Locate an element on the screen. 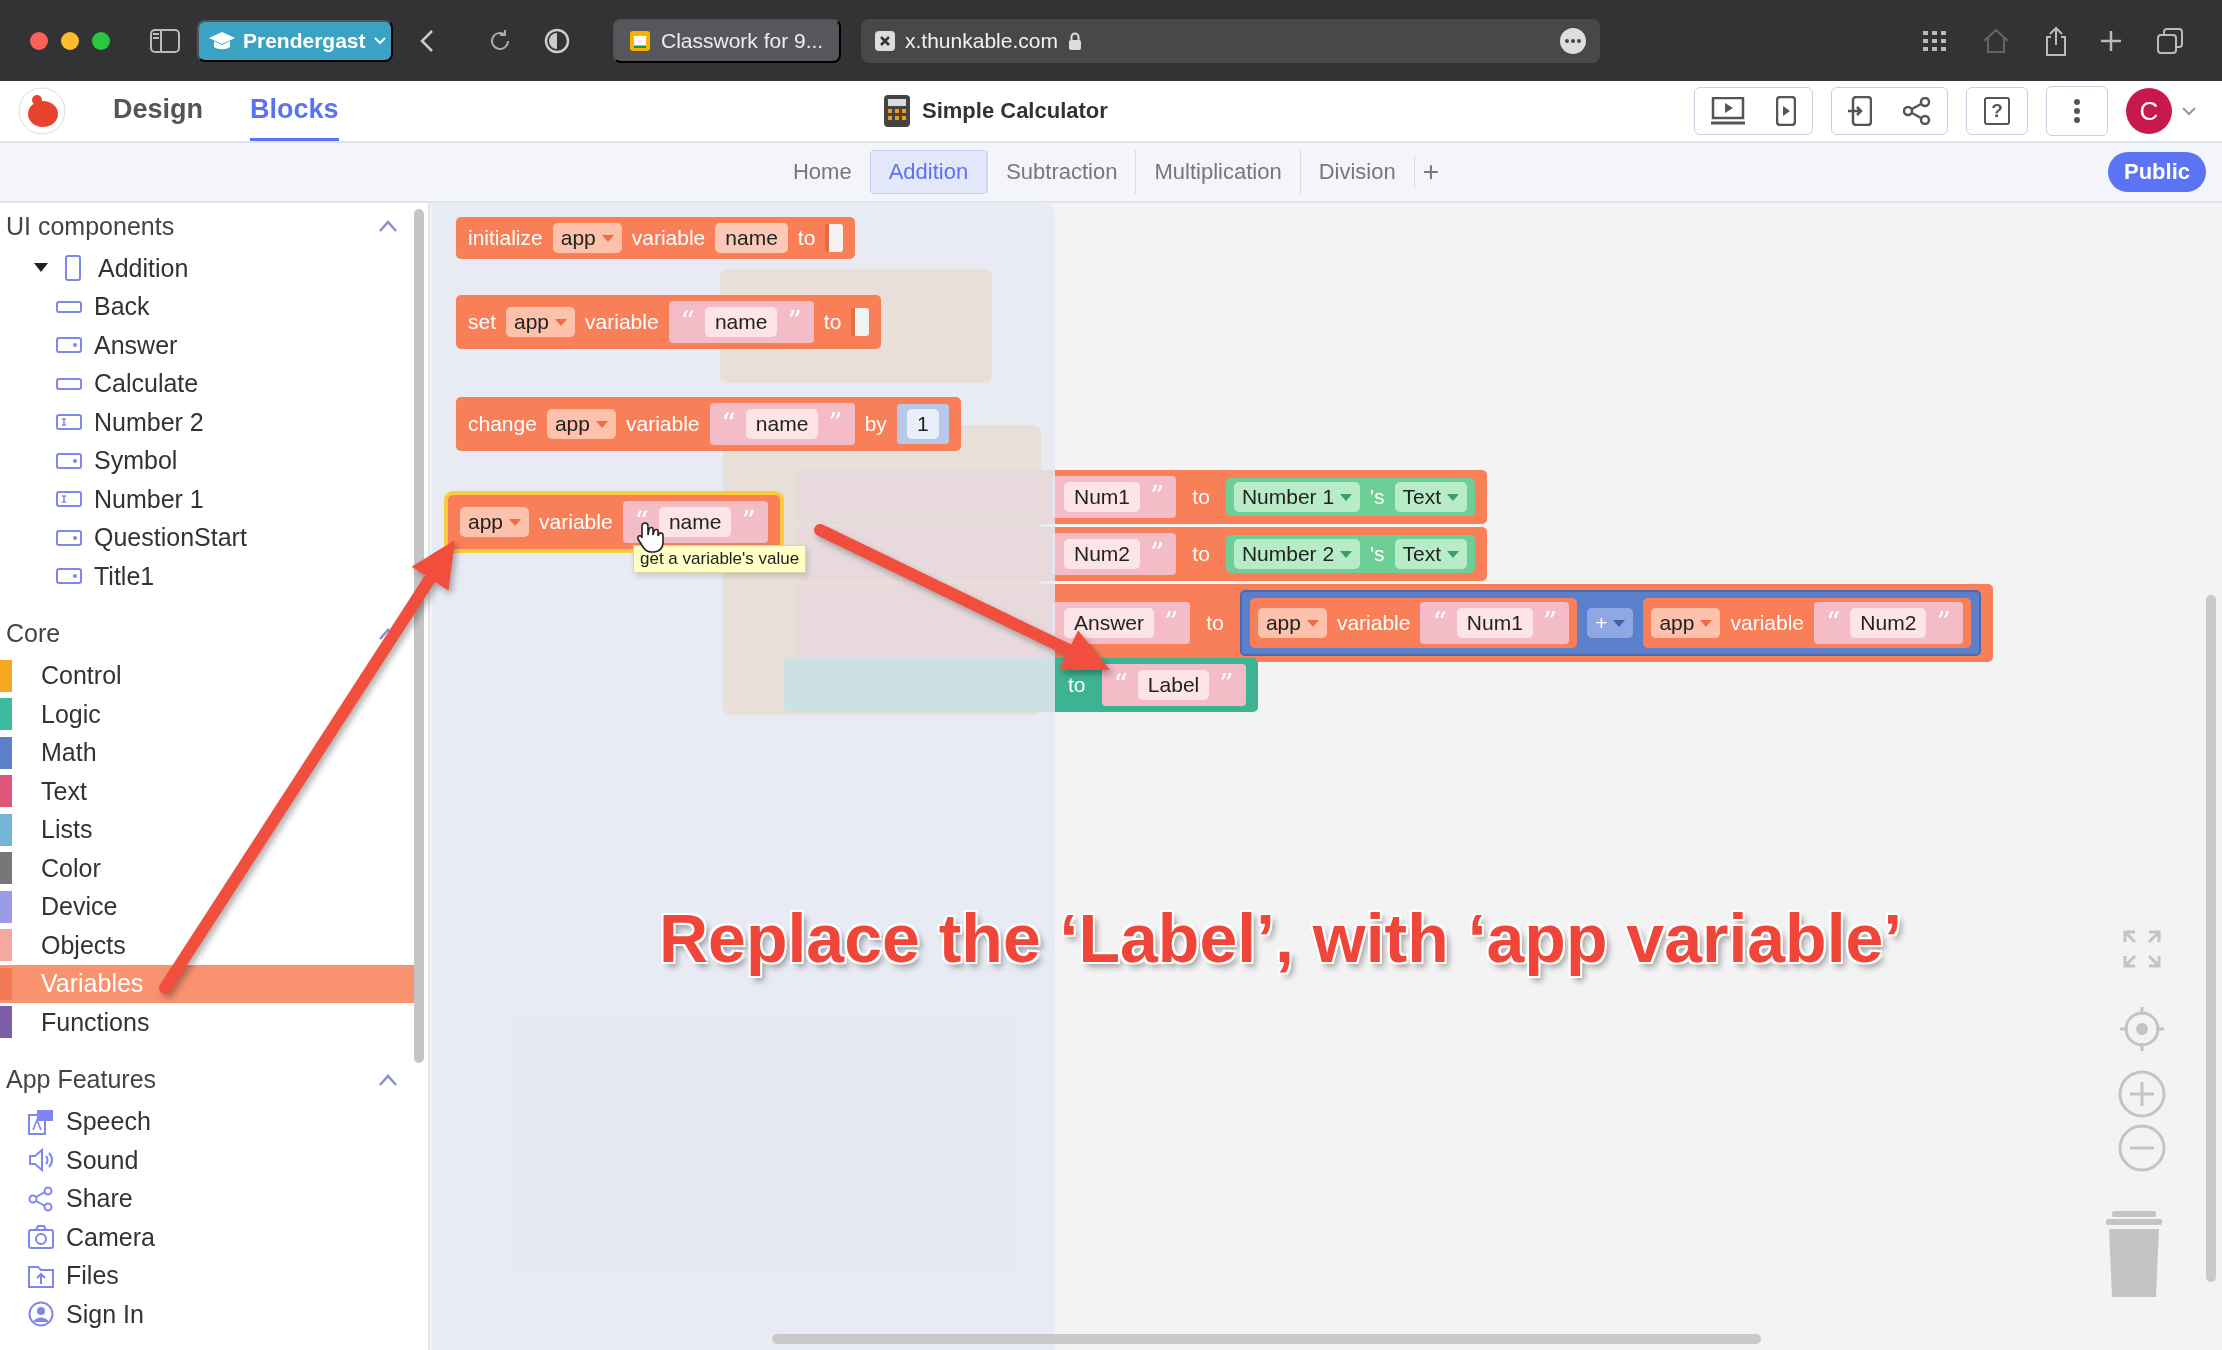 The width and height of the screenshot is (2222, 1350). text-field: Answer is located at coordinates (1109, 623).